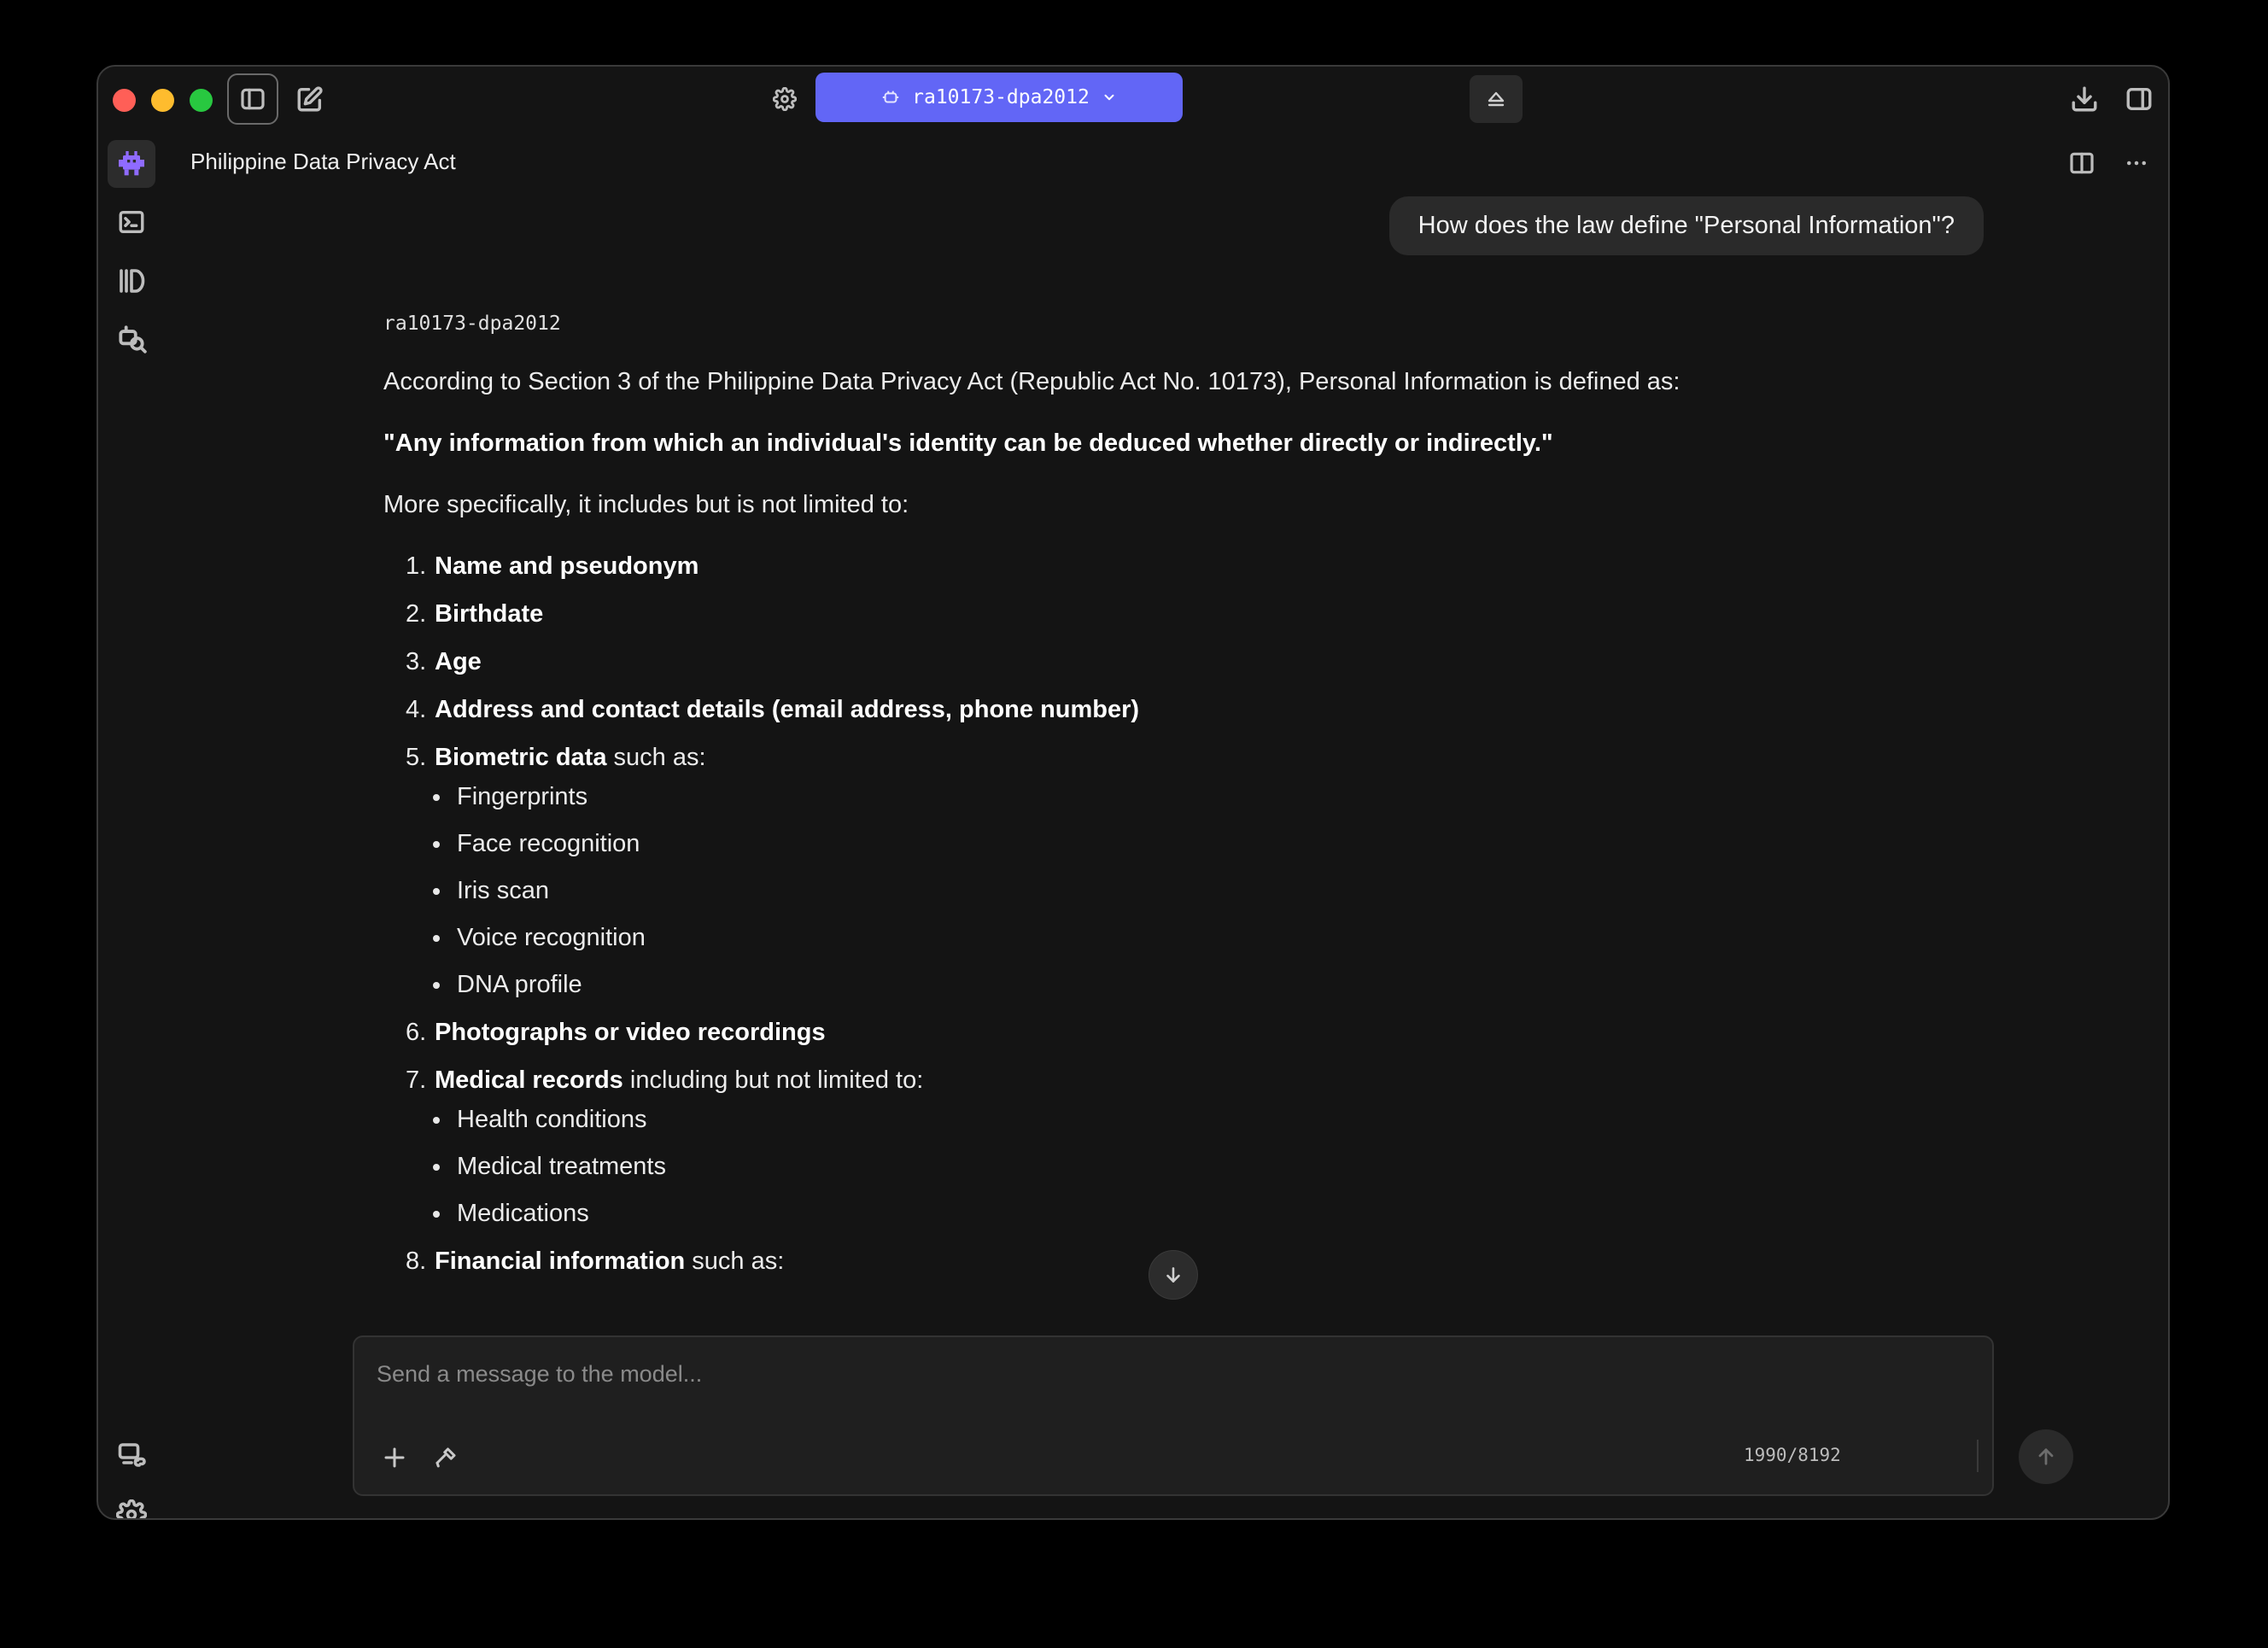  I want to click on new-chat-button, so click(310, 99).